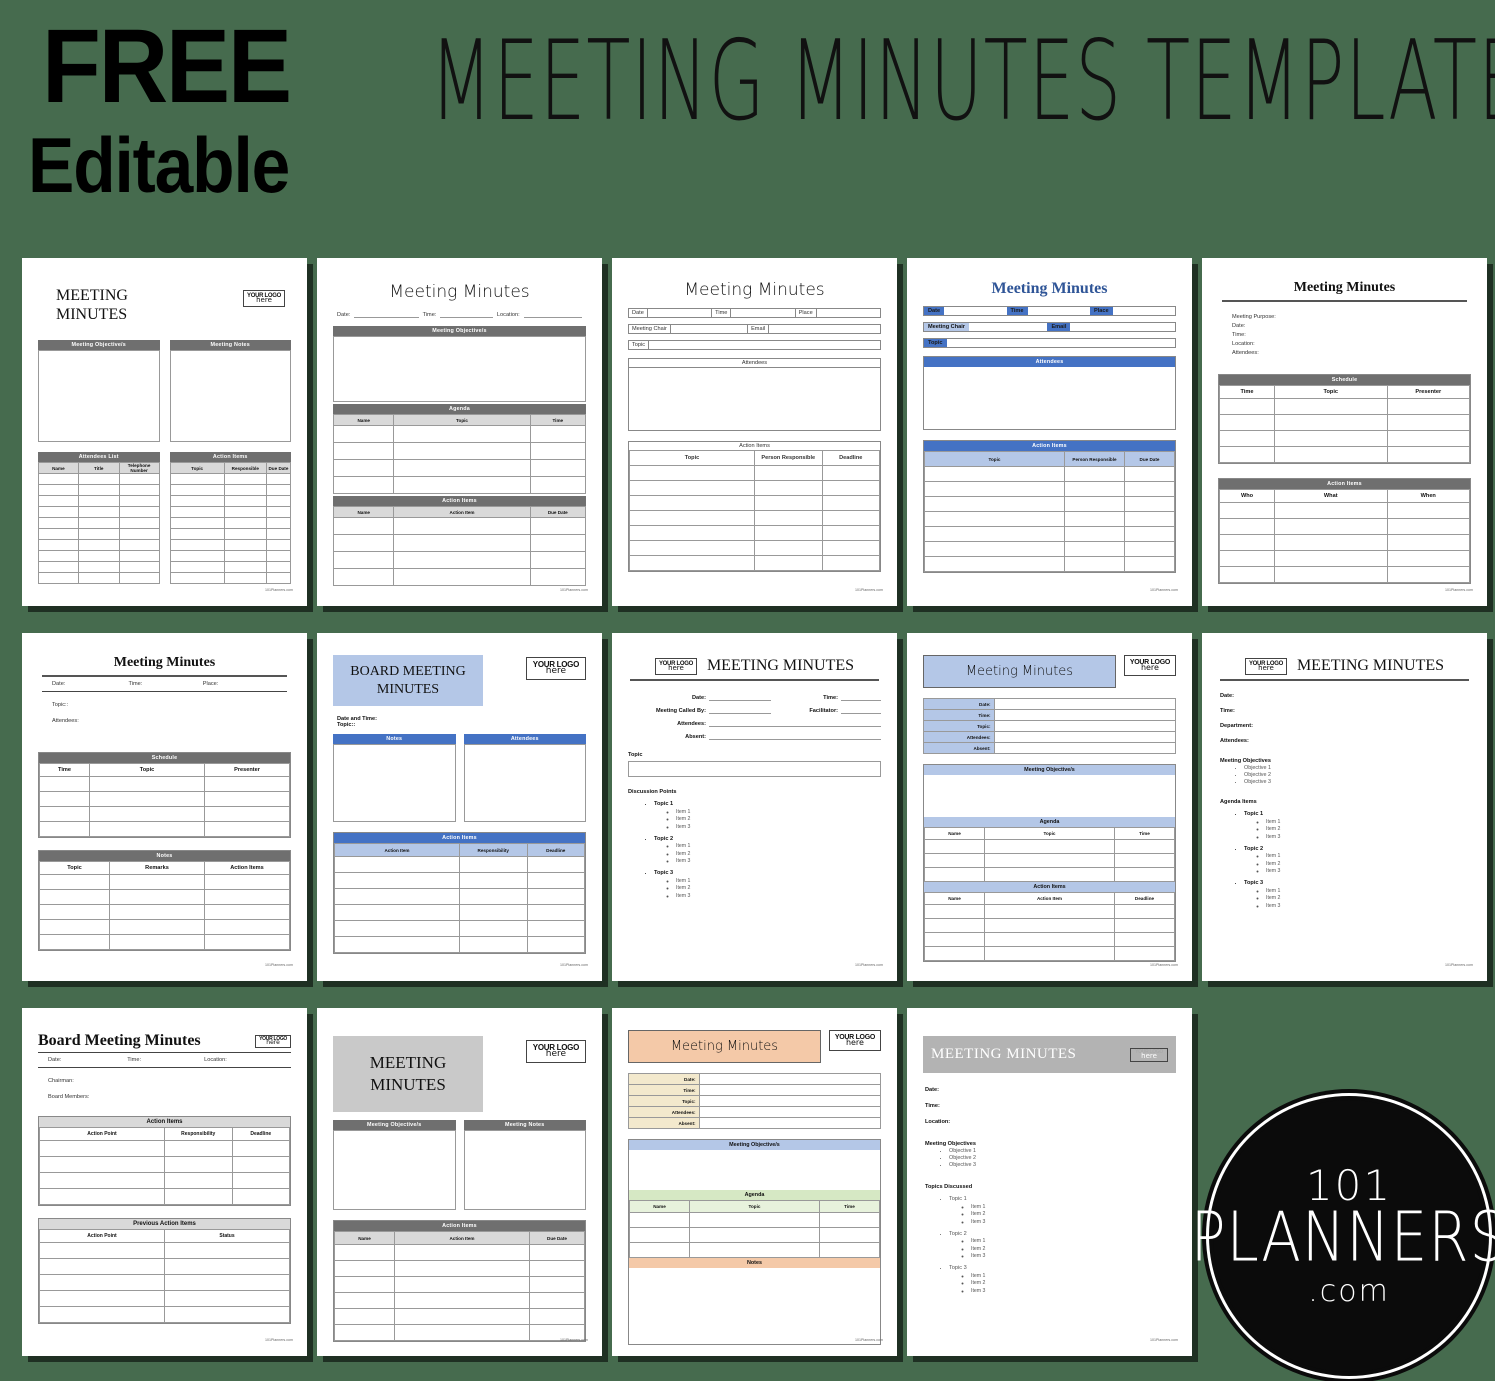 Image resolution: width=1495 pixels, height=1381 pixels. What do you see at coordinates (788, 458) in the screenshot?
I see `col-header: Person Responsible` at bounding box center [788, 458].